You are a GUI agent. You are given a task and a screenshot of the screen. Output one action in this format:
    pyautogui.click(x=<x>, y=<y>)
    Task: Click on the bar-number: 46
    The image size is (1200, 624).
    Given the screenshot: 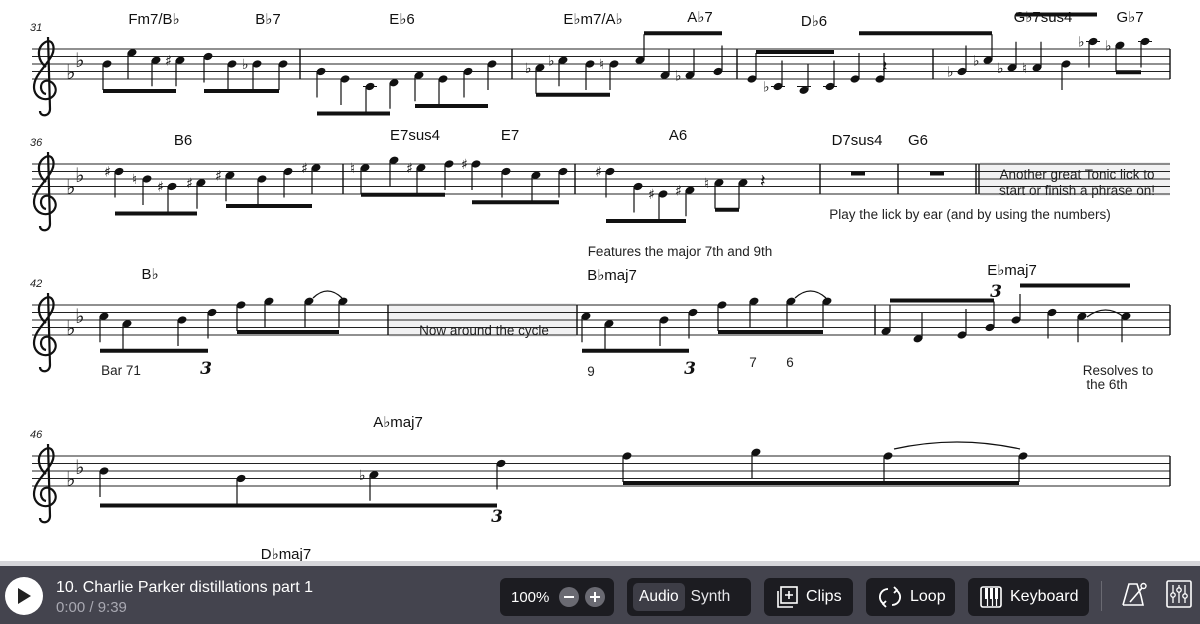 What is the action you would take?
    pyautogui.click(x=36, y=435)
    